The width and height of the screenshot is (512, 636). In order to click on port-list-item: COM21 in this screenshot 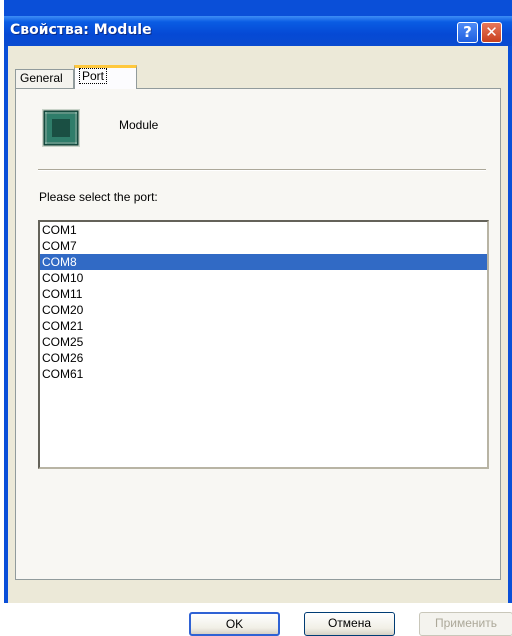, I will do `click(263, 326)`.